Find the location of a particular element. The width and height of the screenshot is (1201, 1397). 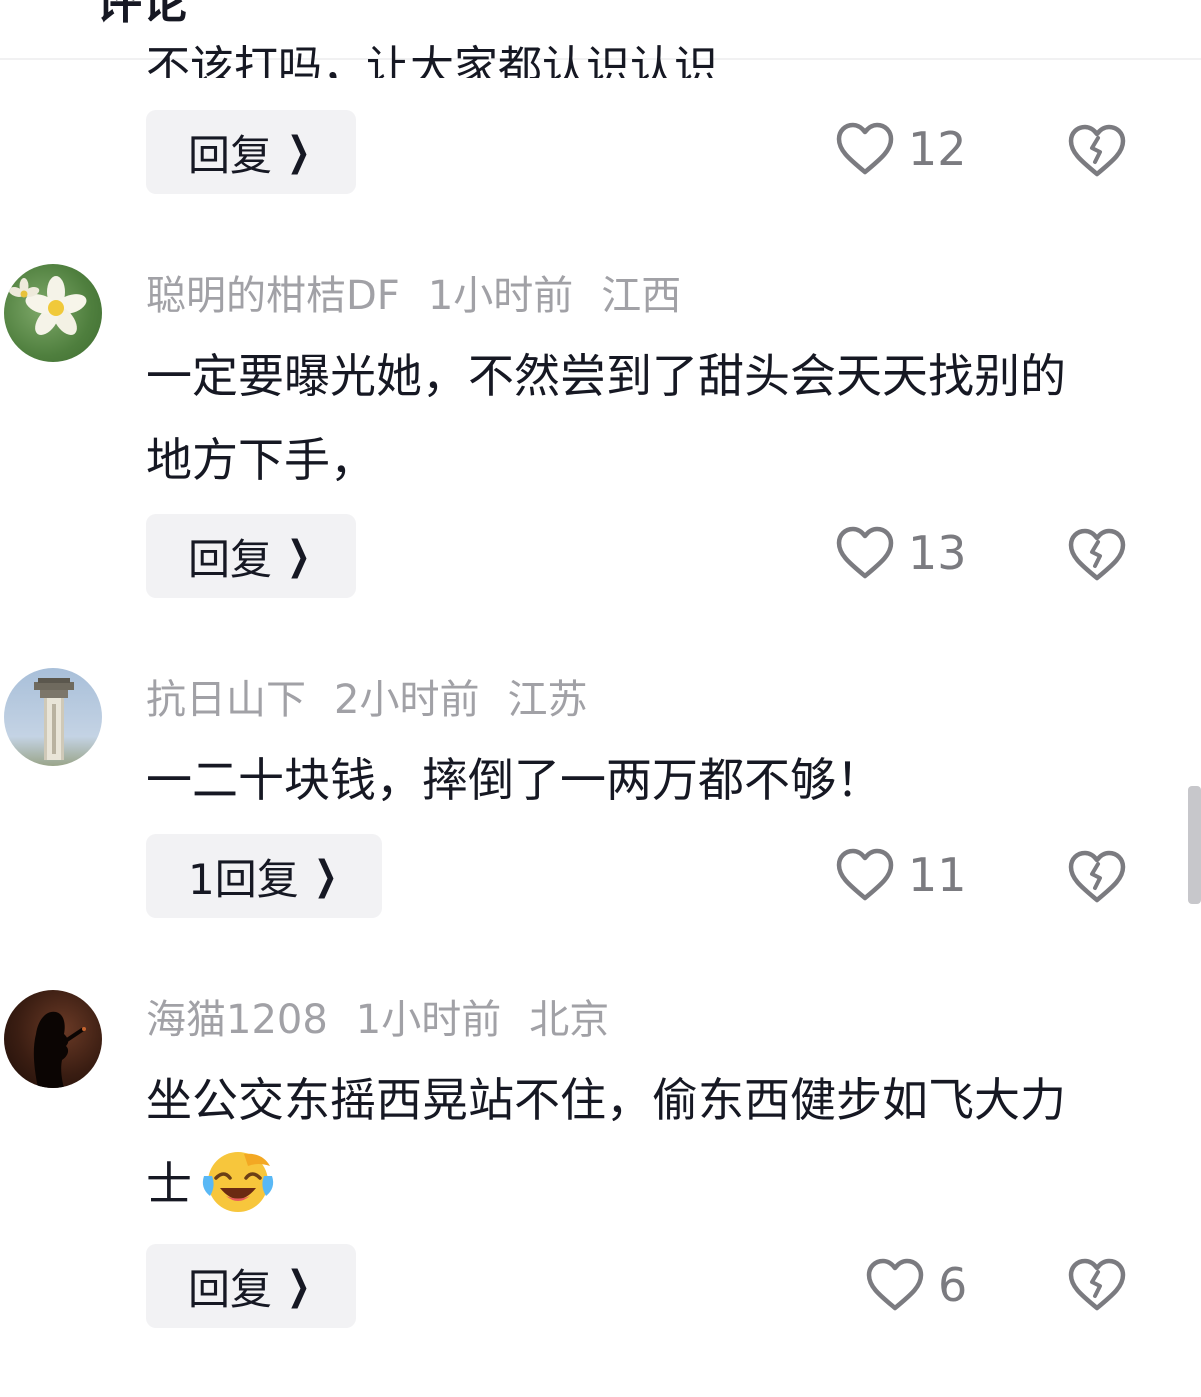

comment-text: 一二十块钱，摔倒了一两万都不够！ is located at coordinates (514, 780).